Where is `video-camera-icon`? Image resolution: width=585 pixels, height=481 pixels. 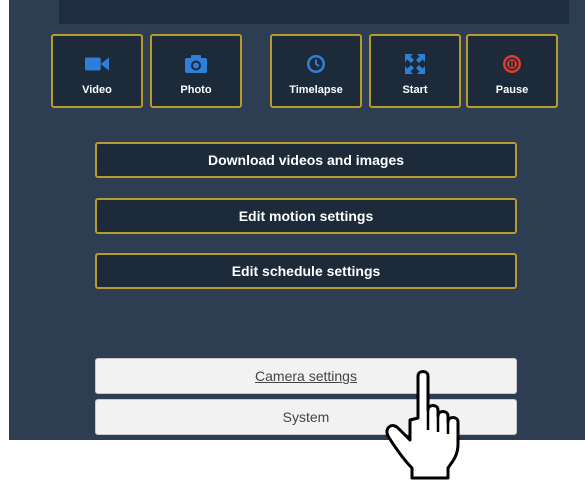 video-camera-icon is located at coordinates (97, 64).